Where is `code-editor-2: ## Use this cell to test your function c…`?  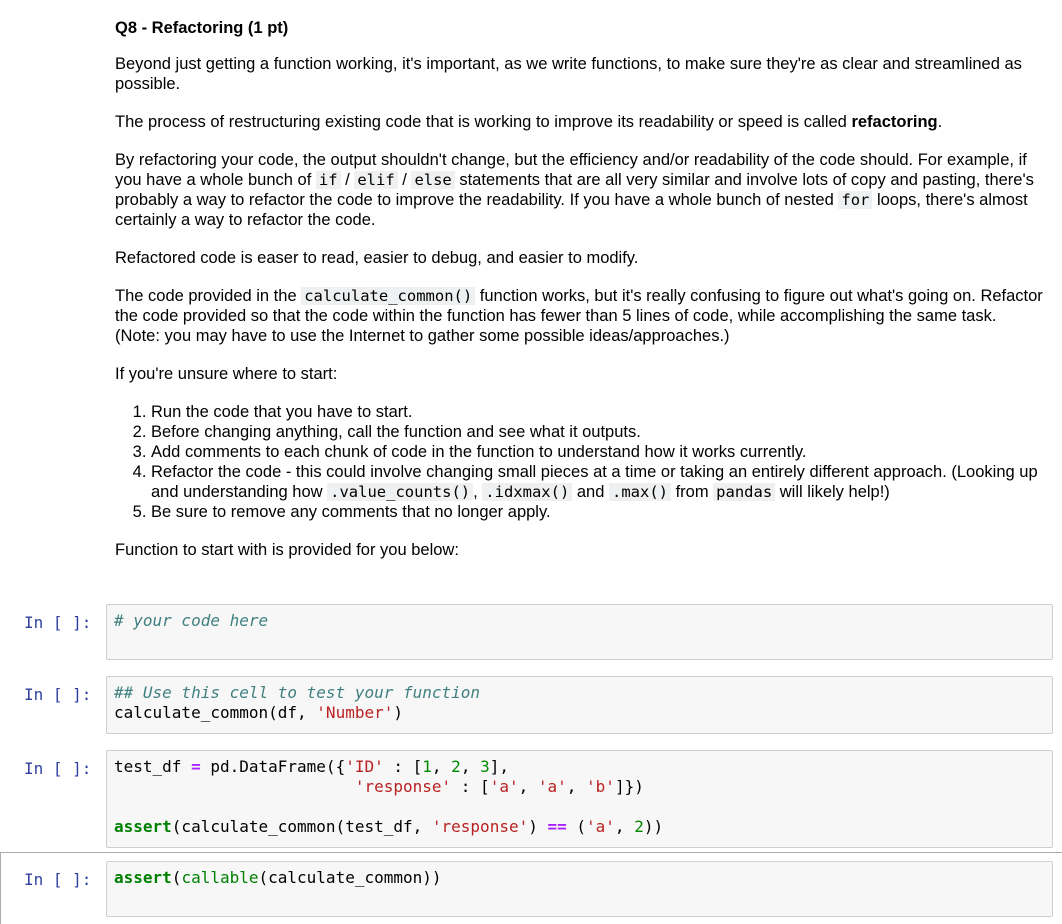 code-editor-2: ## Use this cell to test your function c… is located at coordinates (579, 705).